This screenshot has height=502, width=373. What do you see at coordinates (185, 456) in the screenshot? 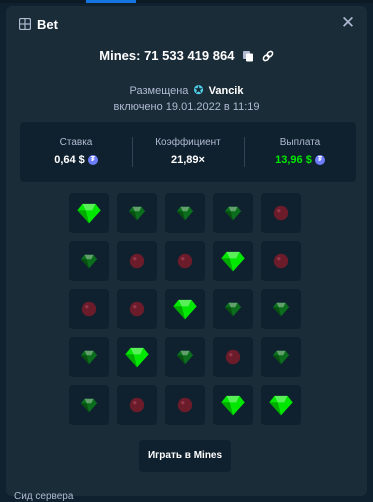
I see `play-mines-button: Играть в Mines` at bounding box center [185, 456].